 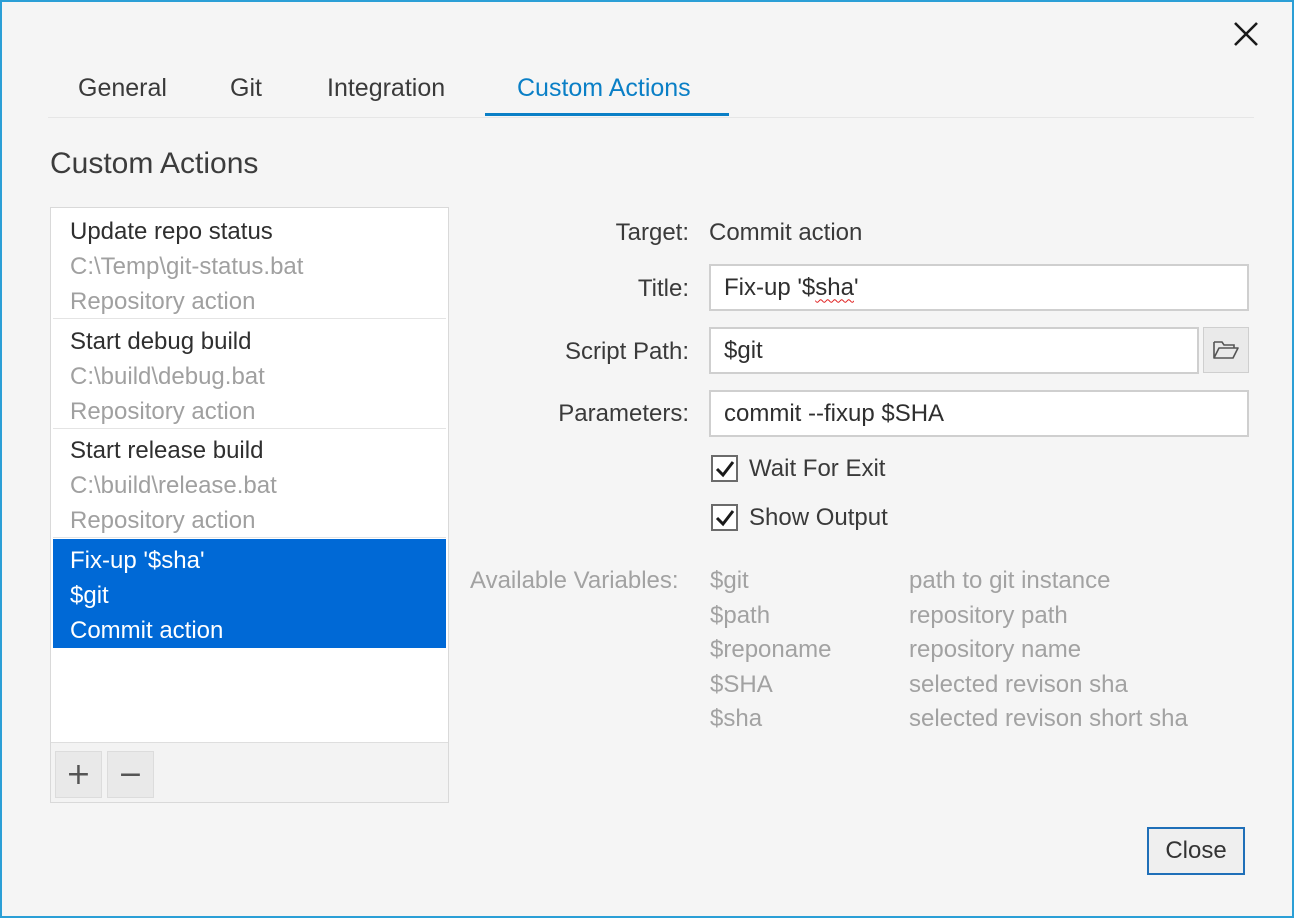 I want to click on parameters-label: Parameters:, so click(x=623, y=413).